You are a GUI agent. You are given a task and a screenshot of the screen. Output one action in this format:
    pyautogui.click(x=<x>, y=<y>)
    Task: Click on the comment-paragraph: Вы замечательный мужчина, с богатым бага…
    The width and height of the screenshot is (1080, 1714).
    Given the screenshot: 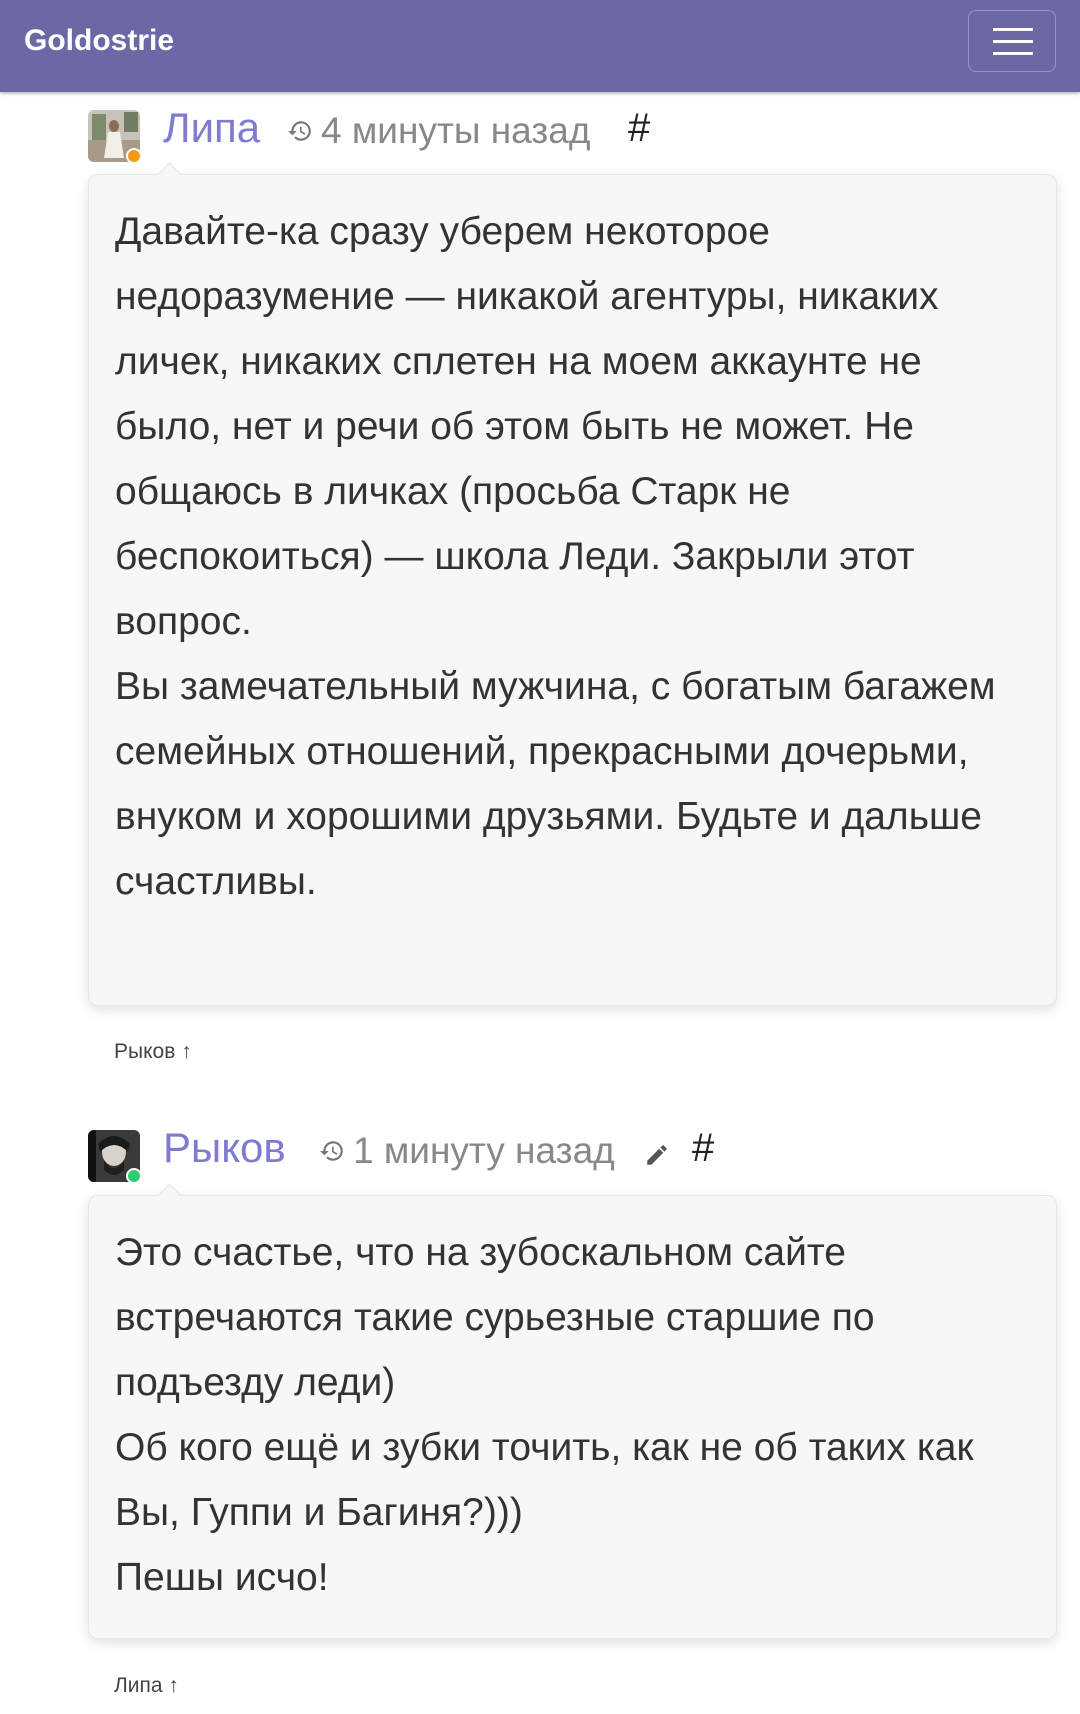 What is the action you would take?
    pyautogui.click(x=555, y=784)
    